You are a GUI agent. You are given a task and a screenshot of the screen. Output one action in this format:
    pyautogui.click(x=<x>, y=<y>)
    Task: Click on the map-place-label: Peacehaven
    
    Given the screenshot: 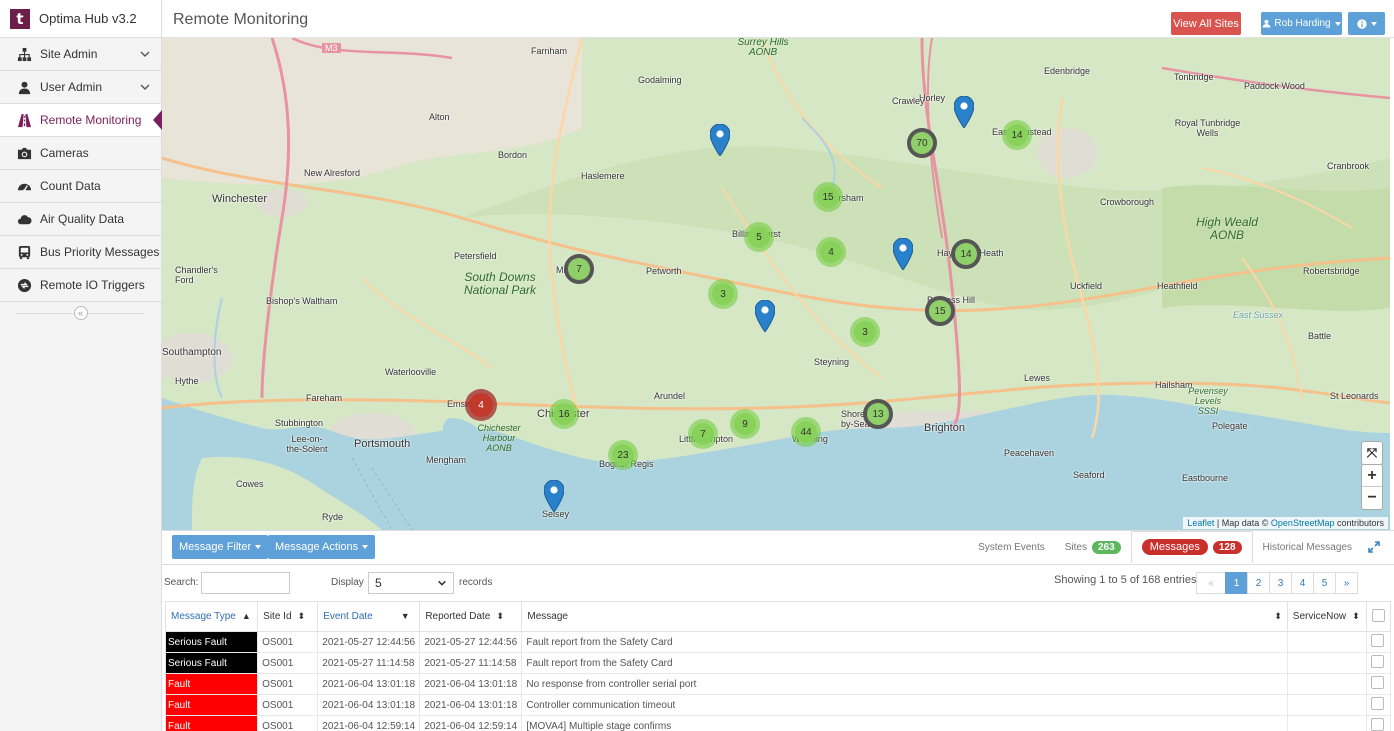 What is the action you would take?
    pyautogui.click(x=1029, y=453)
    